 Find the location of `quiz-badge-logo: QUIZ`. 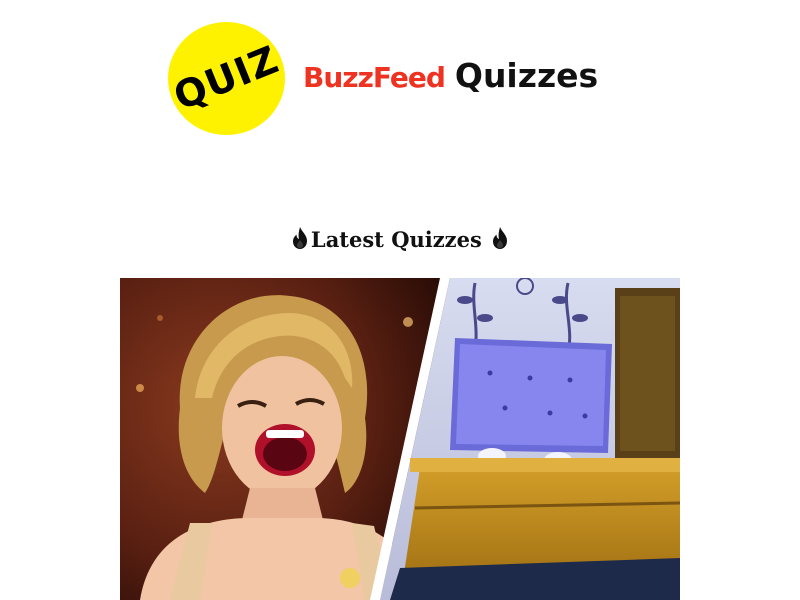

quiz-badge-logo: QUIZ is located at coordinates (226, 78).